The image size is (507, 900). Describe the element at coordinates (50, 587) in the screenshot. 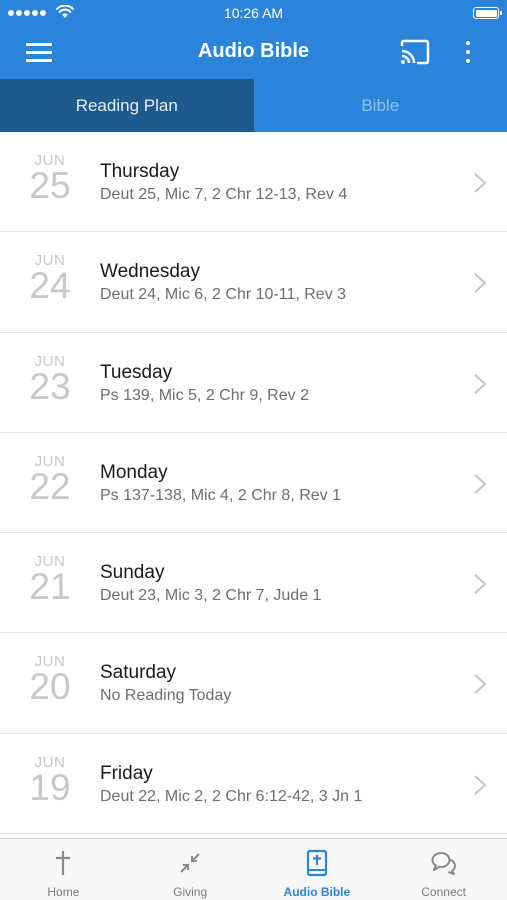

I see `date-day: 21` at that location.